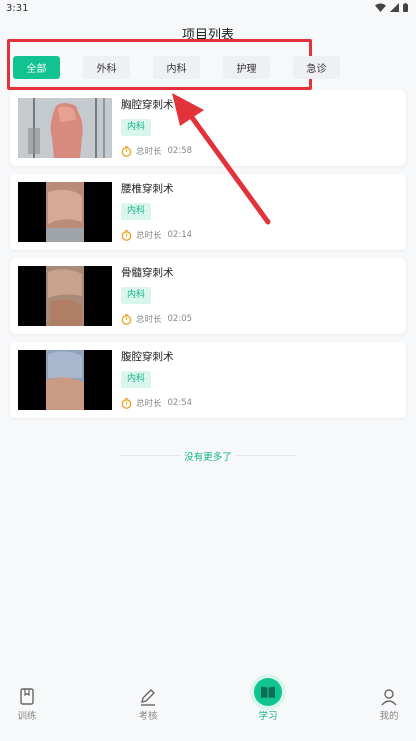 The height and width of the screenshot is (741, 416). I want to click on duration-value: 02:14, so click(180, 235).